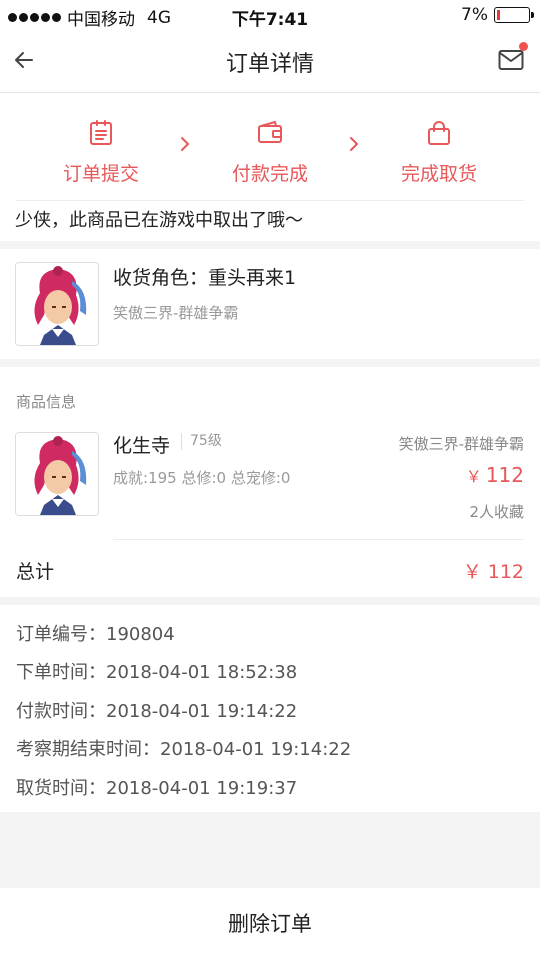 This screenshot has width=540, height=960. Describe the element at coordinates (269, 174) in the screenshot. I see `step-label: 付款完成` at that location.